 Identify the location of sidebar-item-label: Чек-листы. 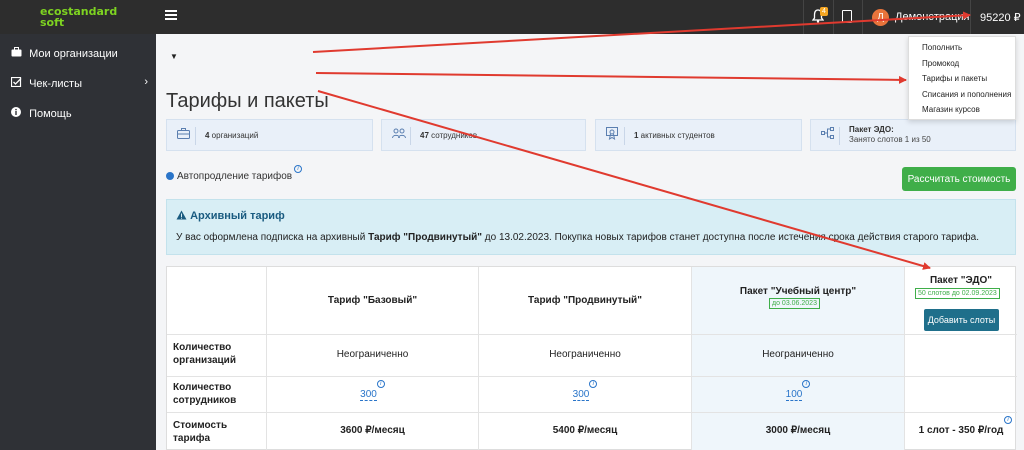
(55, 84).